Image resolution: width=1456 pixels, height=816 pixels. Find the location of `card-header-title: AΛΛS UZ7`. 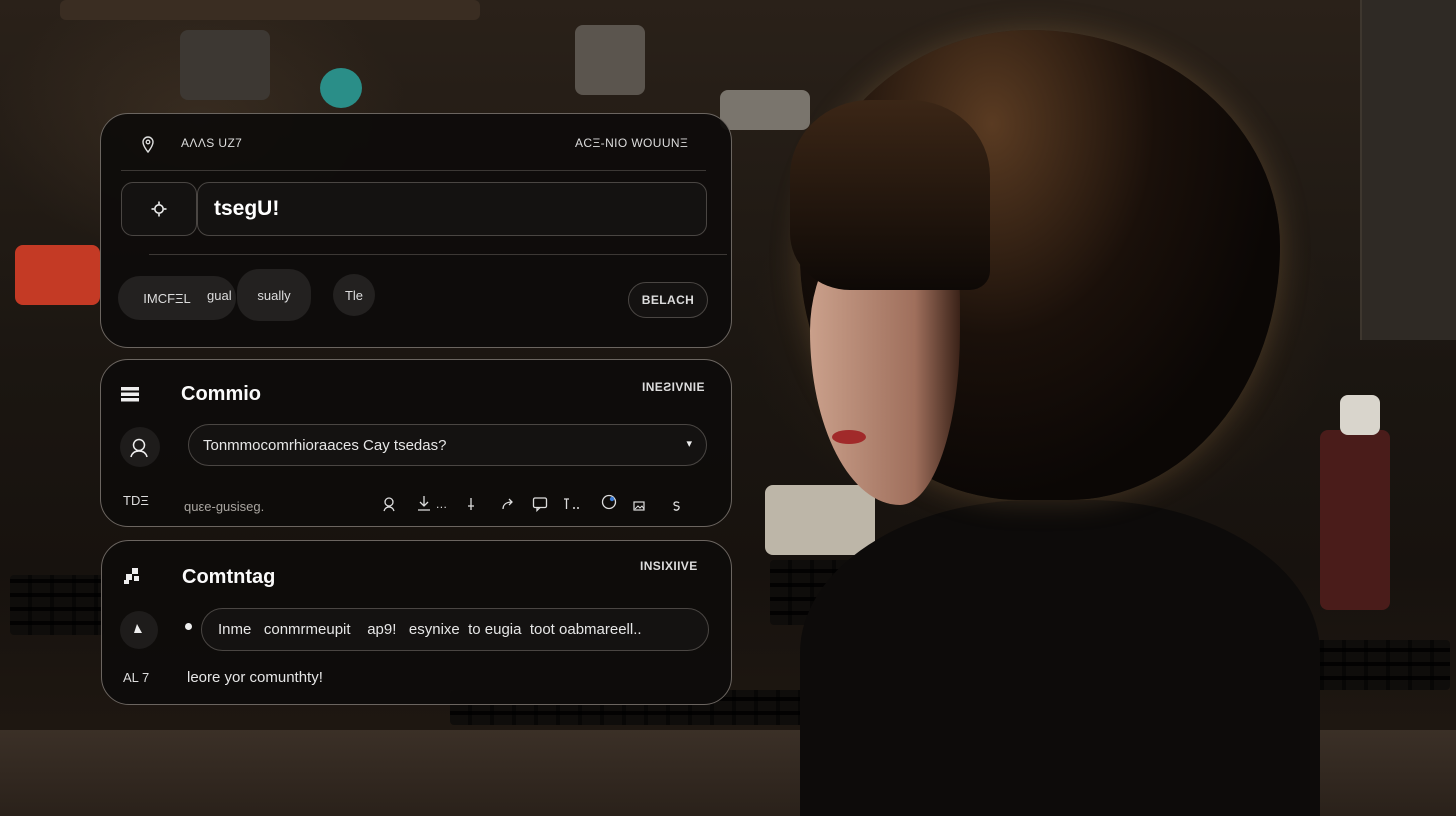

card-header-title: AΛΛS UZ7 is located at coordinates (212, 143).